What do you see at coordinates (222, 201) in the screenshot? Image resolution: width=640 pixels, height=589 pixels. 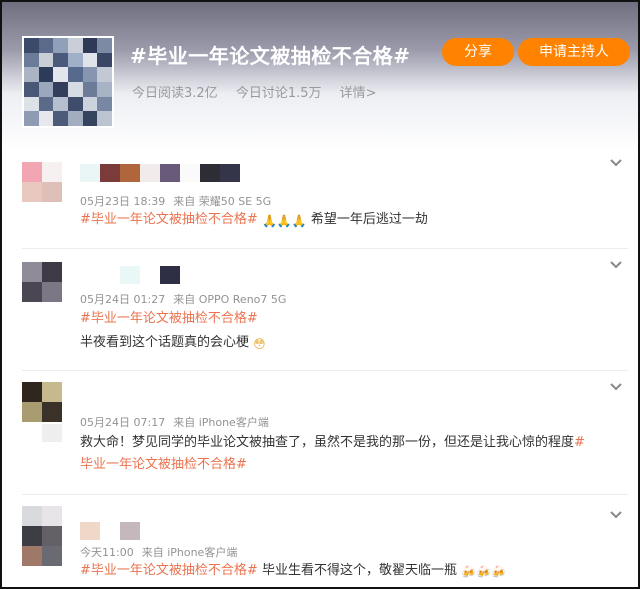 I see `post-source: 来自 荣耀50 SE 5G` at bounding box center [222, 201].